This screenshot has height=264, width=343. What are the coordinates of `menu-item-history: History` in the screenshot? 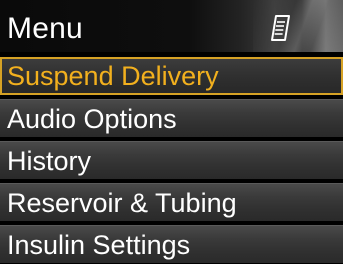 It's located at (171, 160).